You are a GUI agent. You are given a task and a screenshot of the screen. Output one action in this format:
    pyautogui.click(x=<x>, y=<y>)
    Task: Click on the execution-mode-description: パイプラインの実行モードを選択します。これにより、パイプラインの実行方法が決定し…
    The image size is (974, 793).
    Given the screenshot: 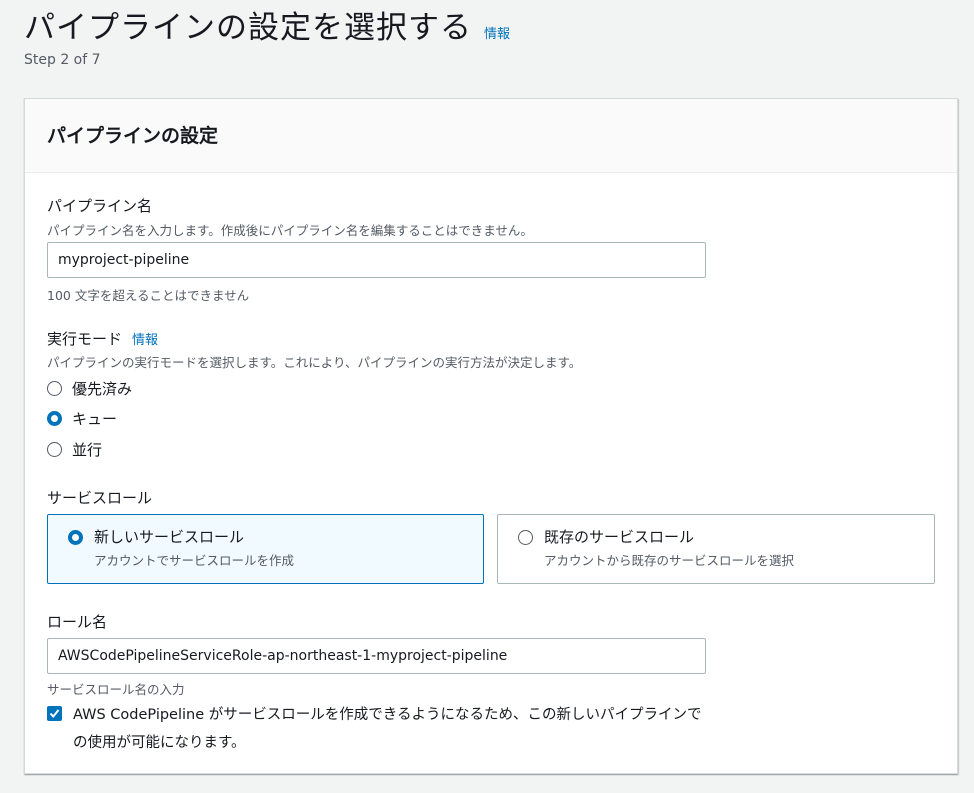 What is the action you would take?
    pyautogui.click(x=314, y=362)
    